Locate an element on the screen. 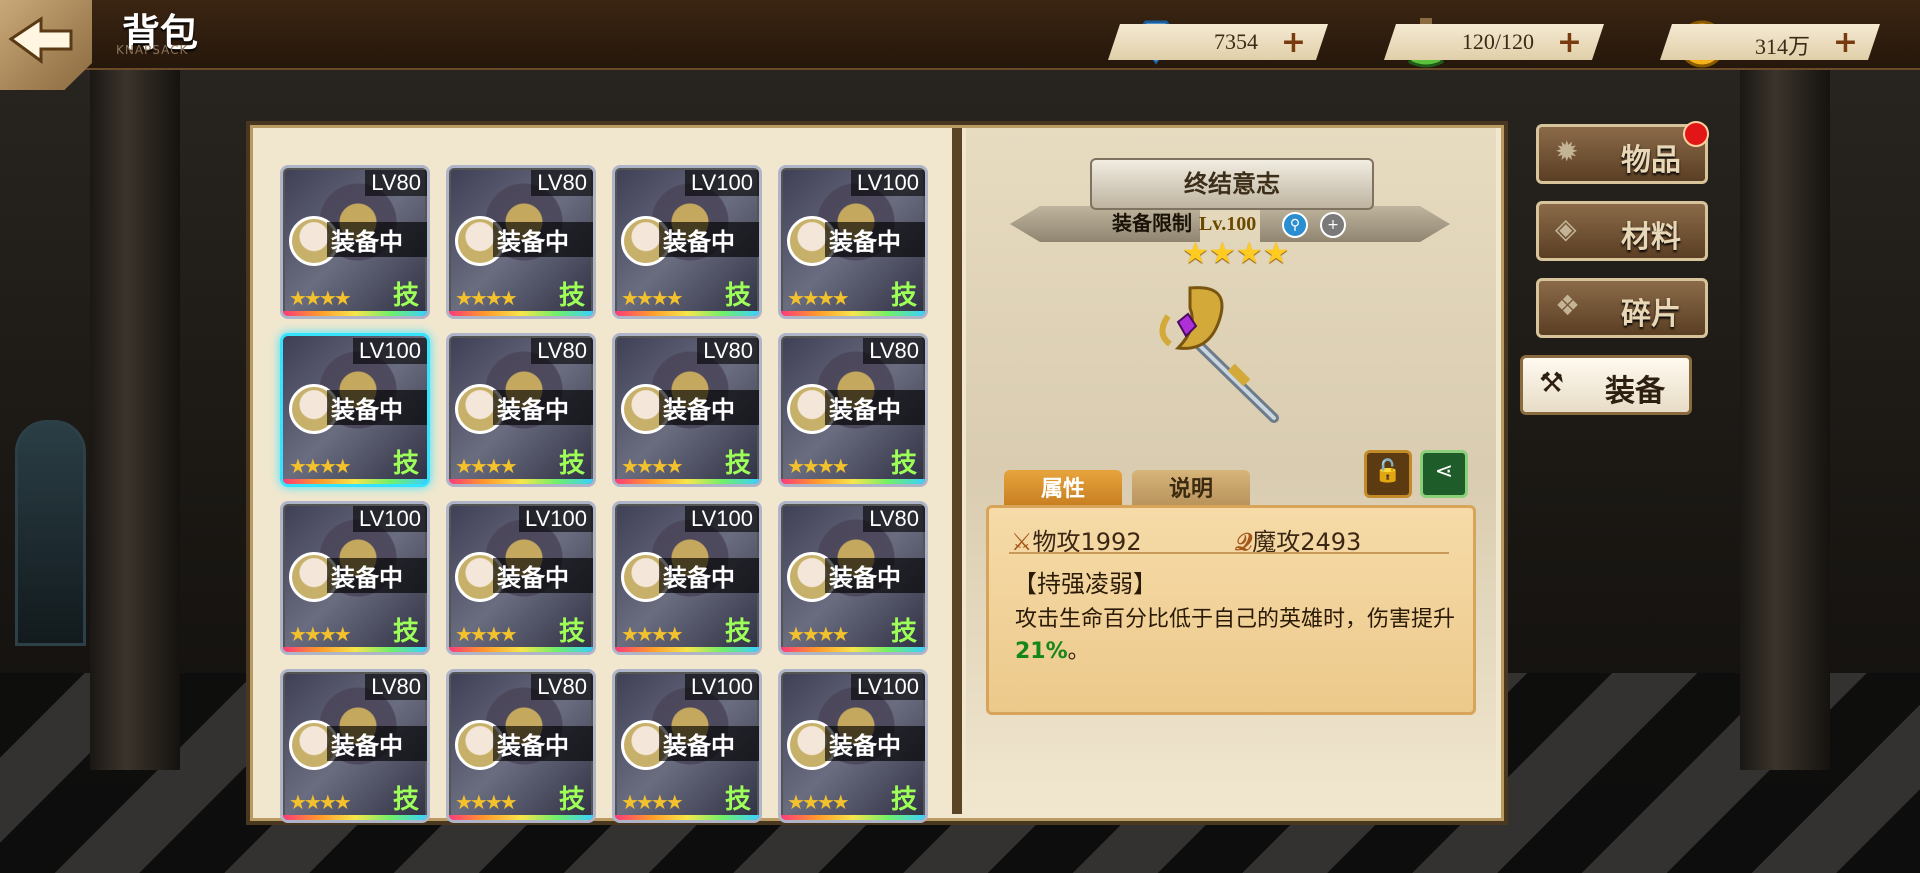  background-pillar is located at coordinates (135, 420).